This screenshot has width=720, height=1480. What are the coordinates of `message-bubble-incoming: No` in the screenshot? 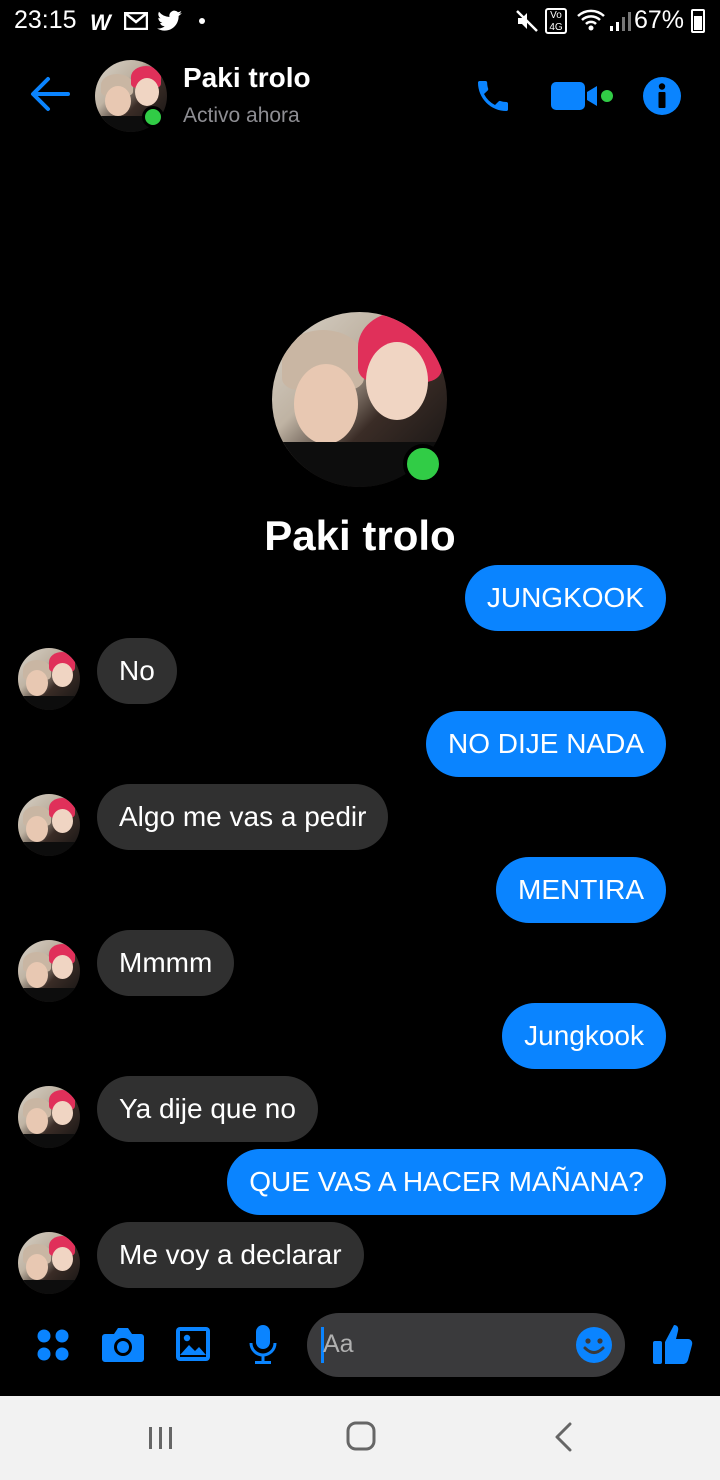 It's located at (137, 671).